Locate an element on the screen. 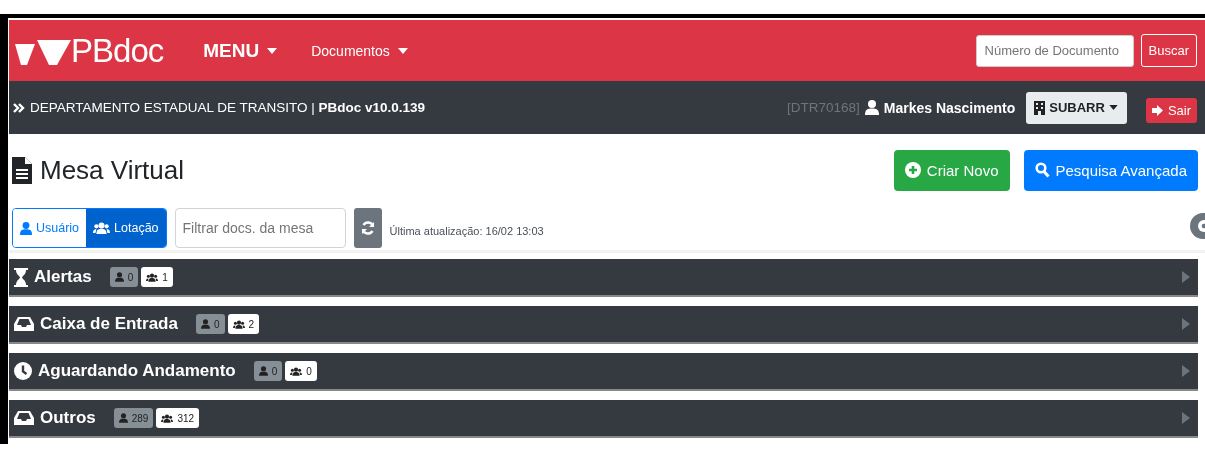 This screenshot has width=1205, height=450. logout-button: Sair is located at coordinates (1171, 110).